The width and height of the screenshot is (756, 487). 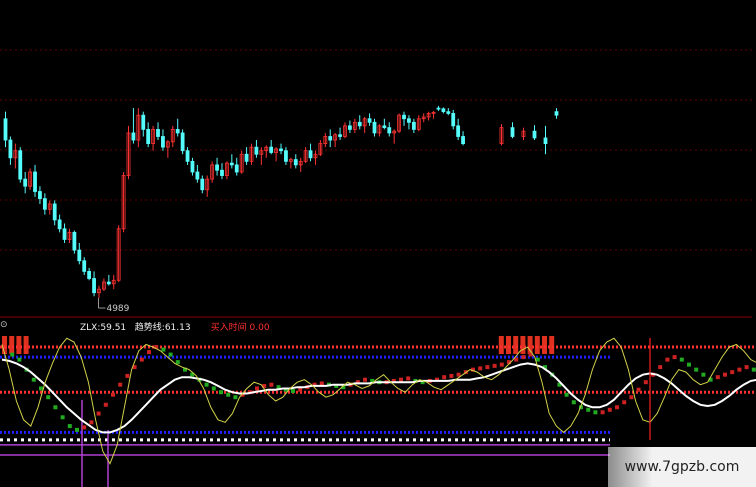 I want to click on low-marker-label: 4989, so click(x=117, y=309).